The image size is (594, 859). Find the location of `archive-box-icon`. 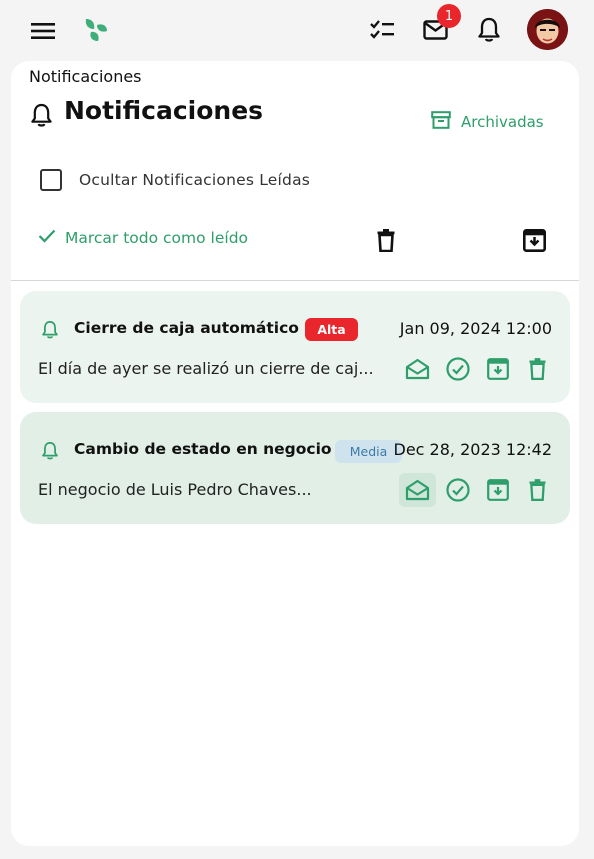

archive-box-icon is located at coordinates (441, 122).